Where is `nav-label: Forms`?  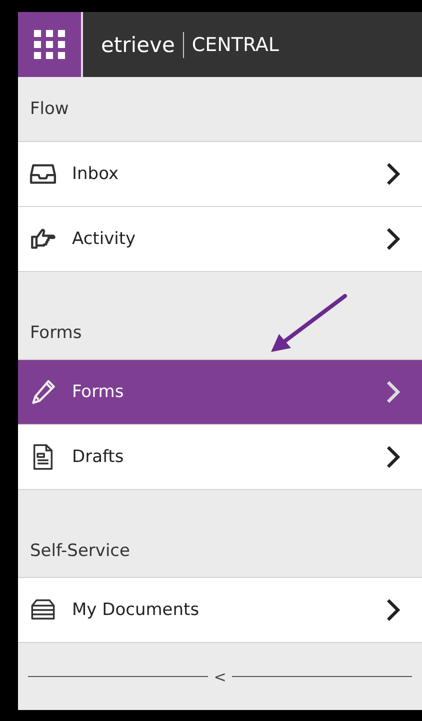
nav-label: Forms is located at coordinates (98, 392).